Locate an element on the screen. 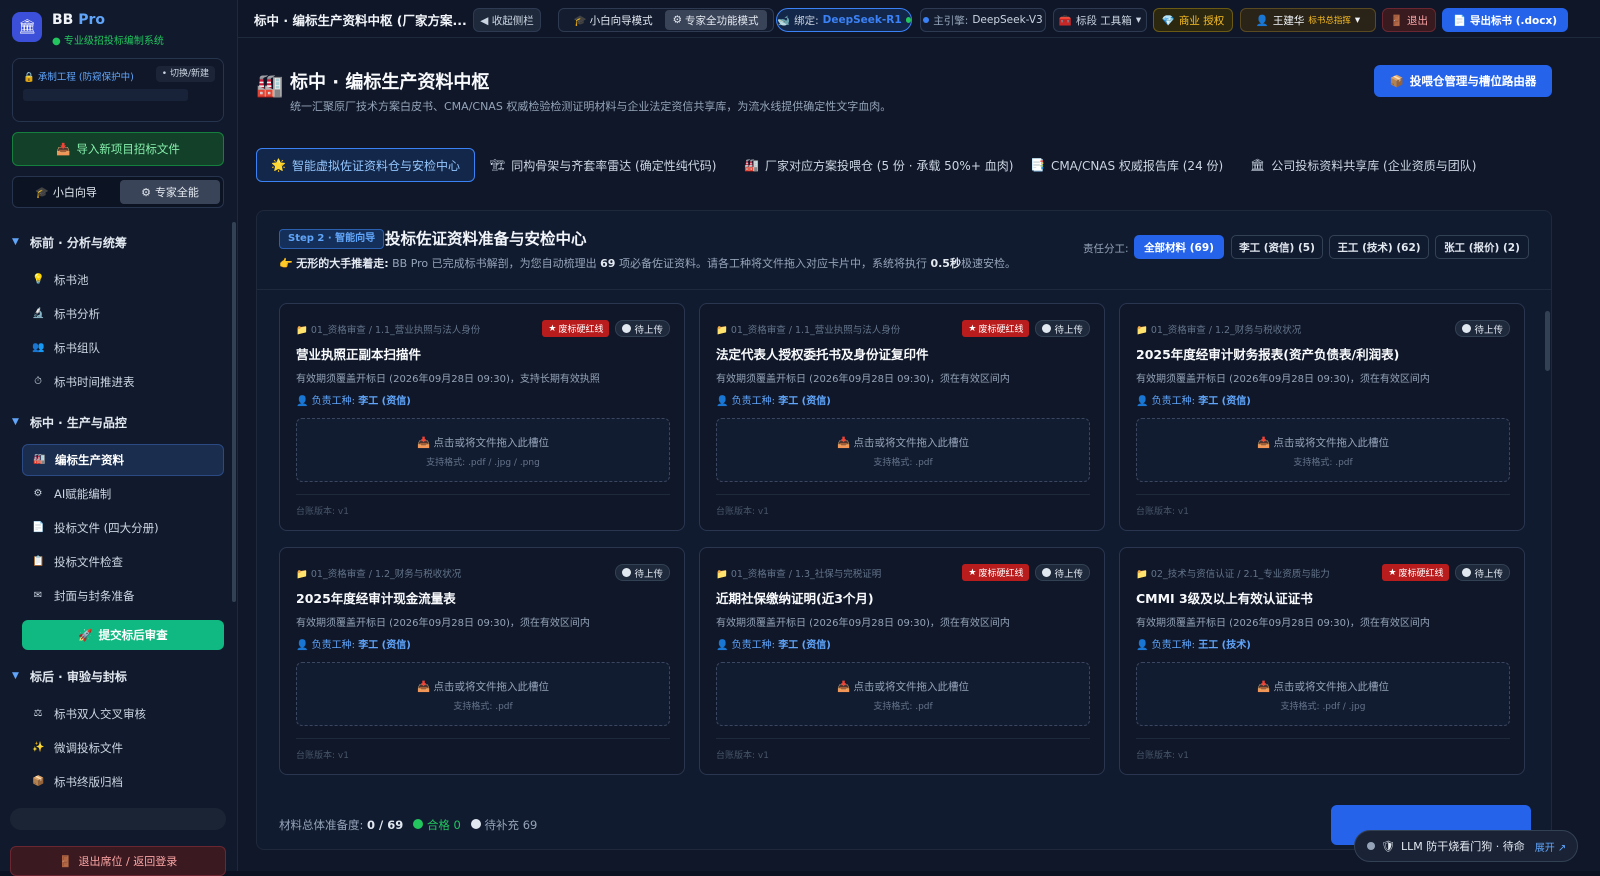 This screenshot has width=1600, height=876. submit-review-button: 🚀 提交标后审查 is located at coordinates (123, 635).